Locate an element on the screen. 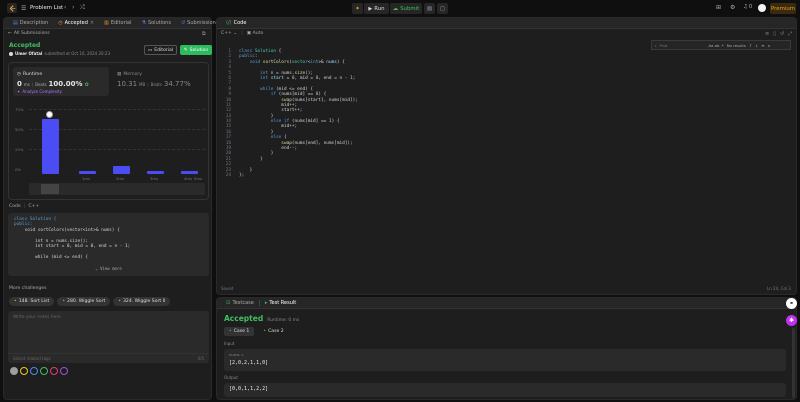 The height and width of the screenshot is (402, 800). bug-icon: ✱ is located at coordinates (791, 320).